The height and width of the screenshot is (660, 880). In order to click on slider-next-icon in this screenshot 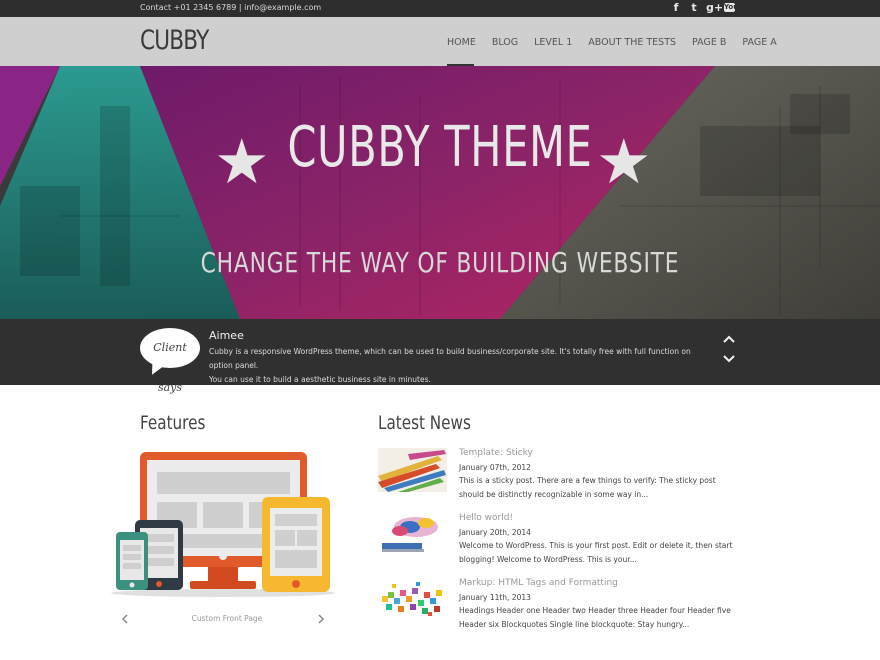, I will do `click(321, 620)`.